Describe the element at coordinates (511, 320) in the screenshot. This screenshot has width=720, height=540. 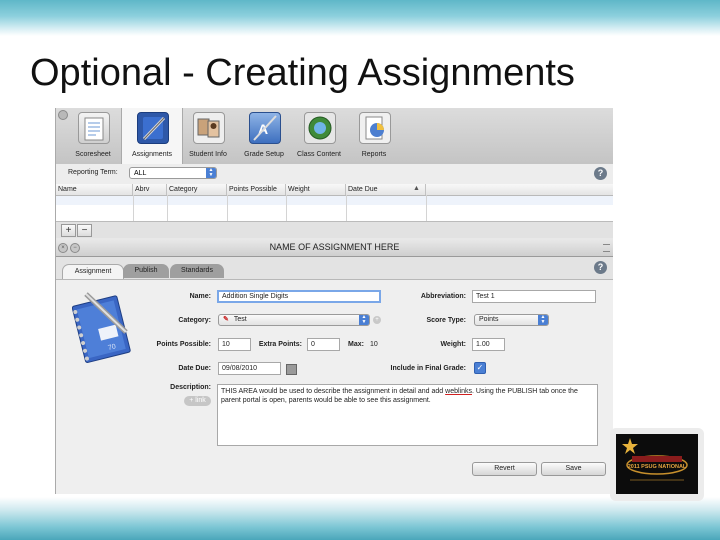
I see `score-type-select: Points ▲ ▼` at that location.